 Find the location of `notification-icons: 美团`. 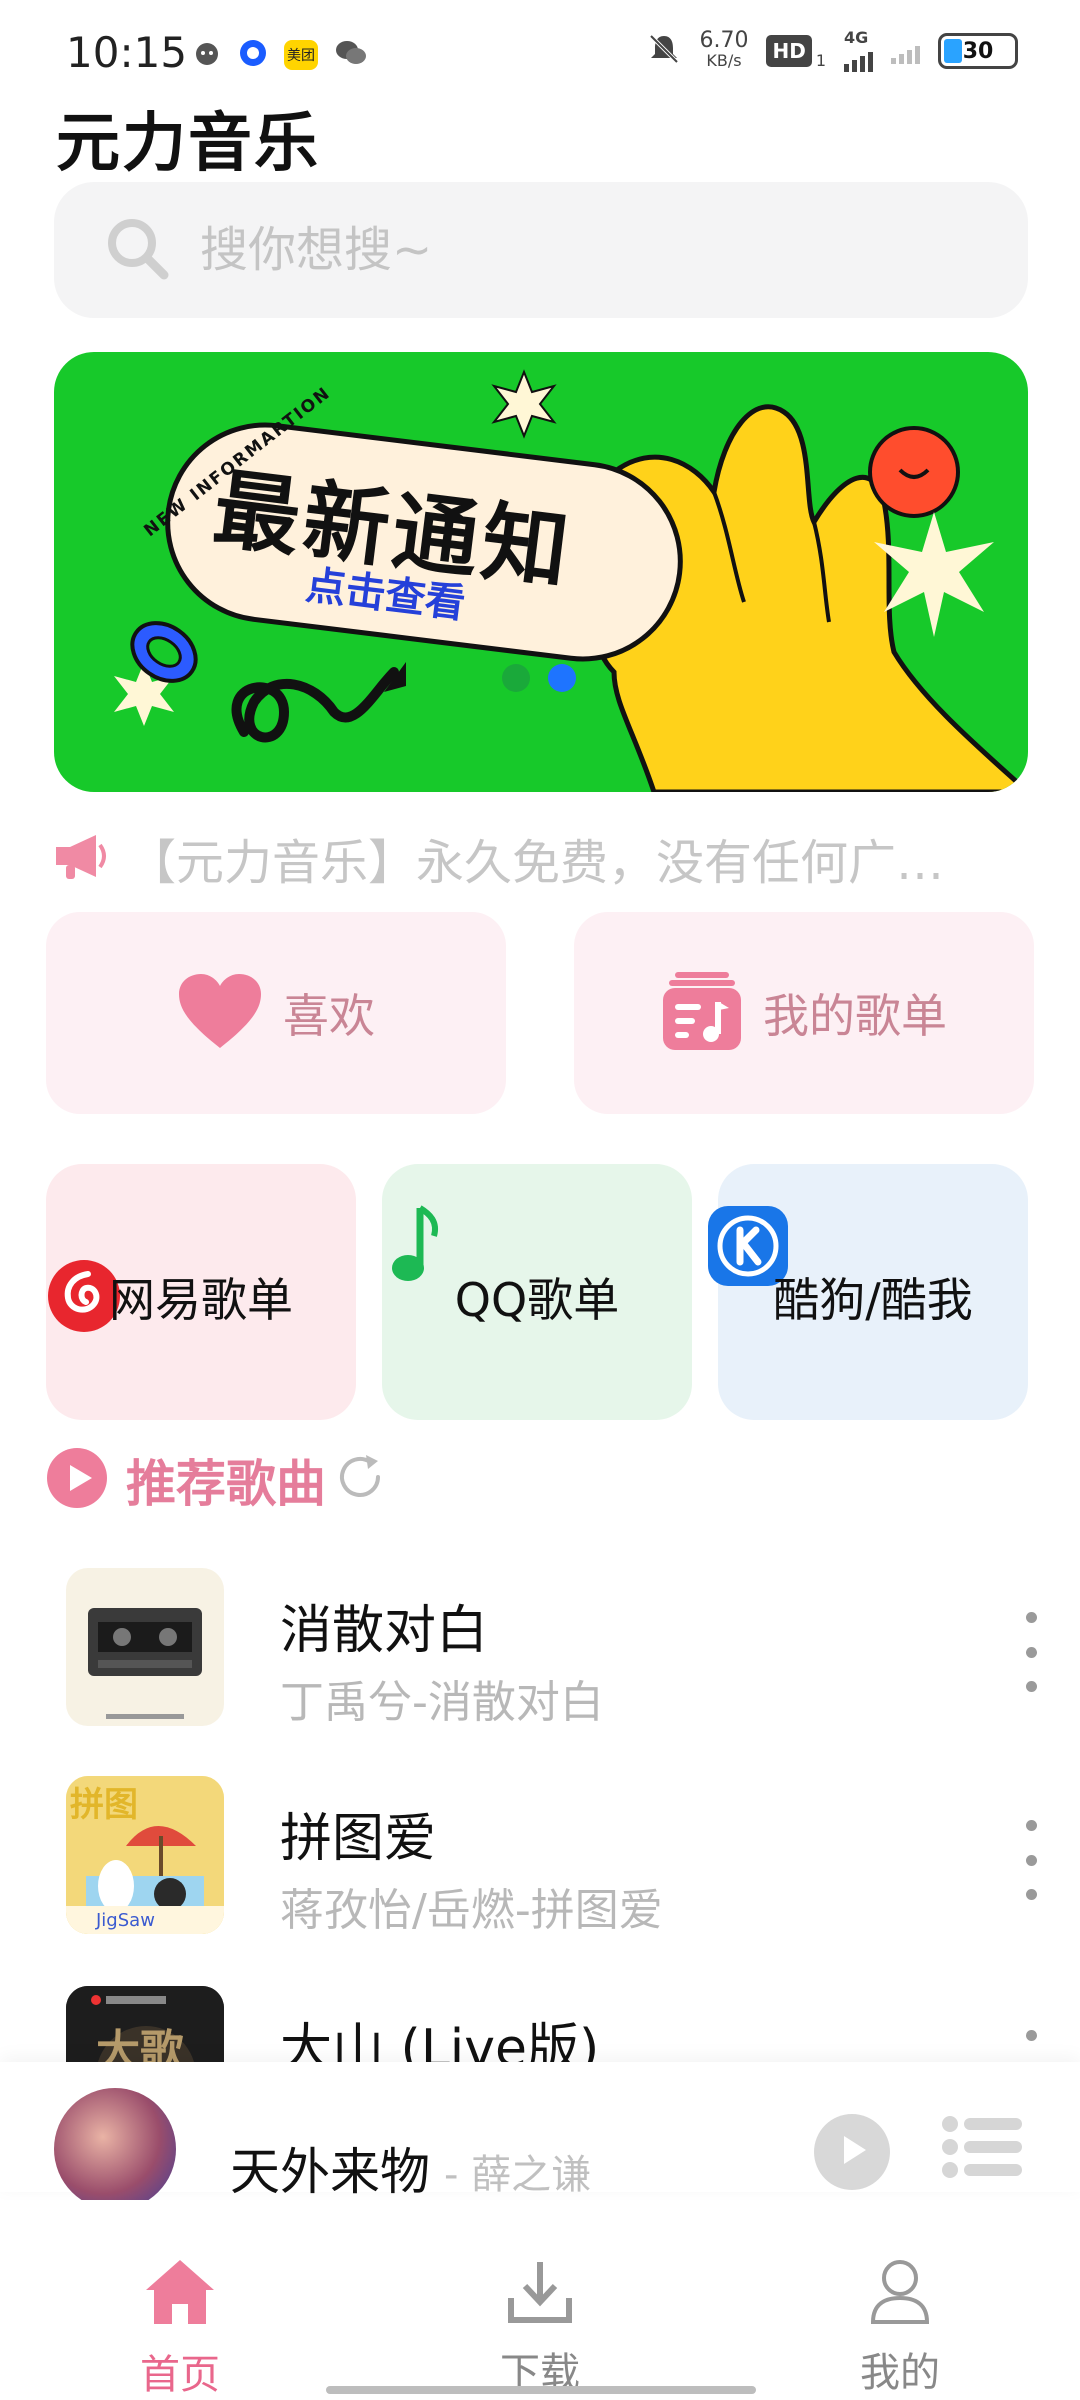

notification-icons: 美团 is located at coordinates (280, 55).